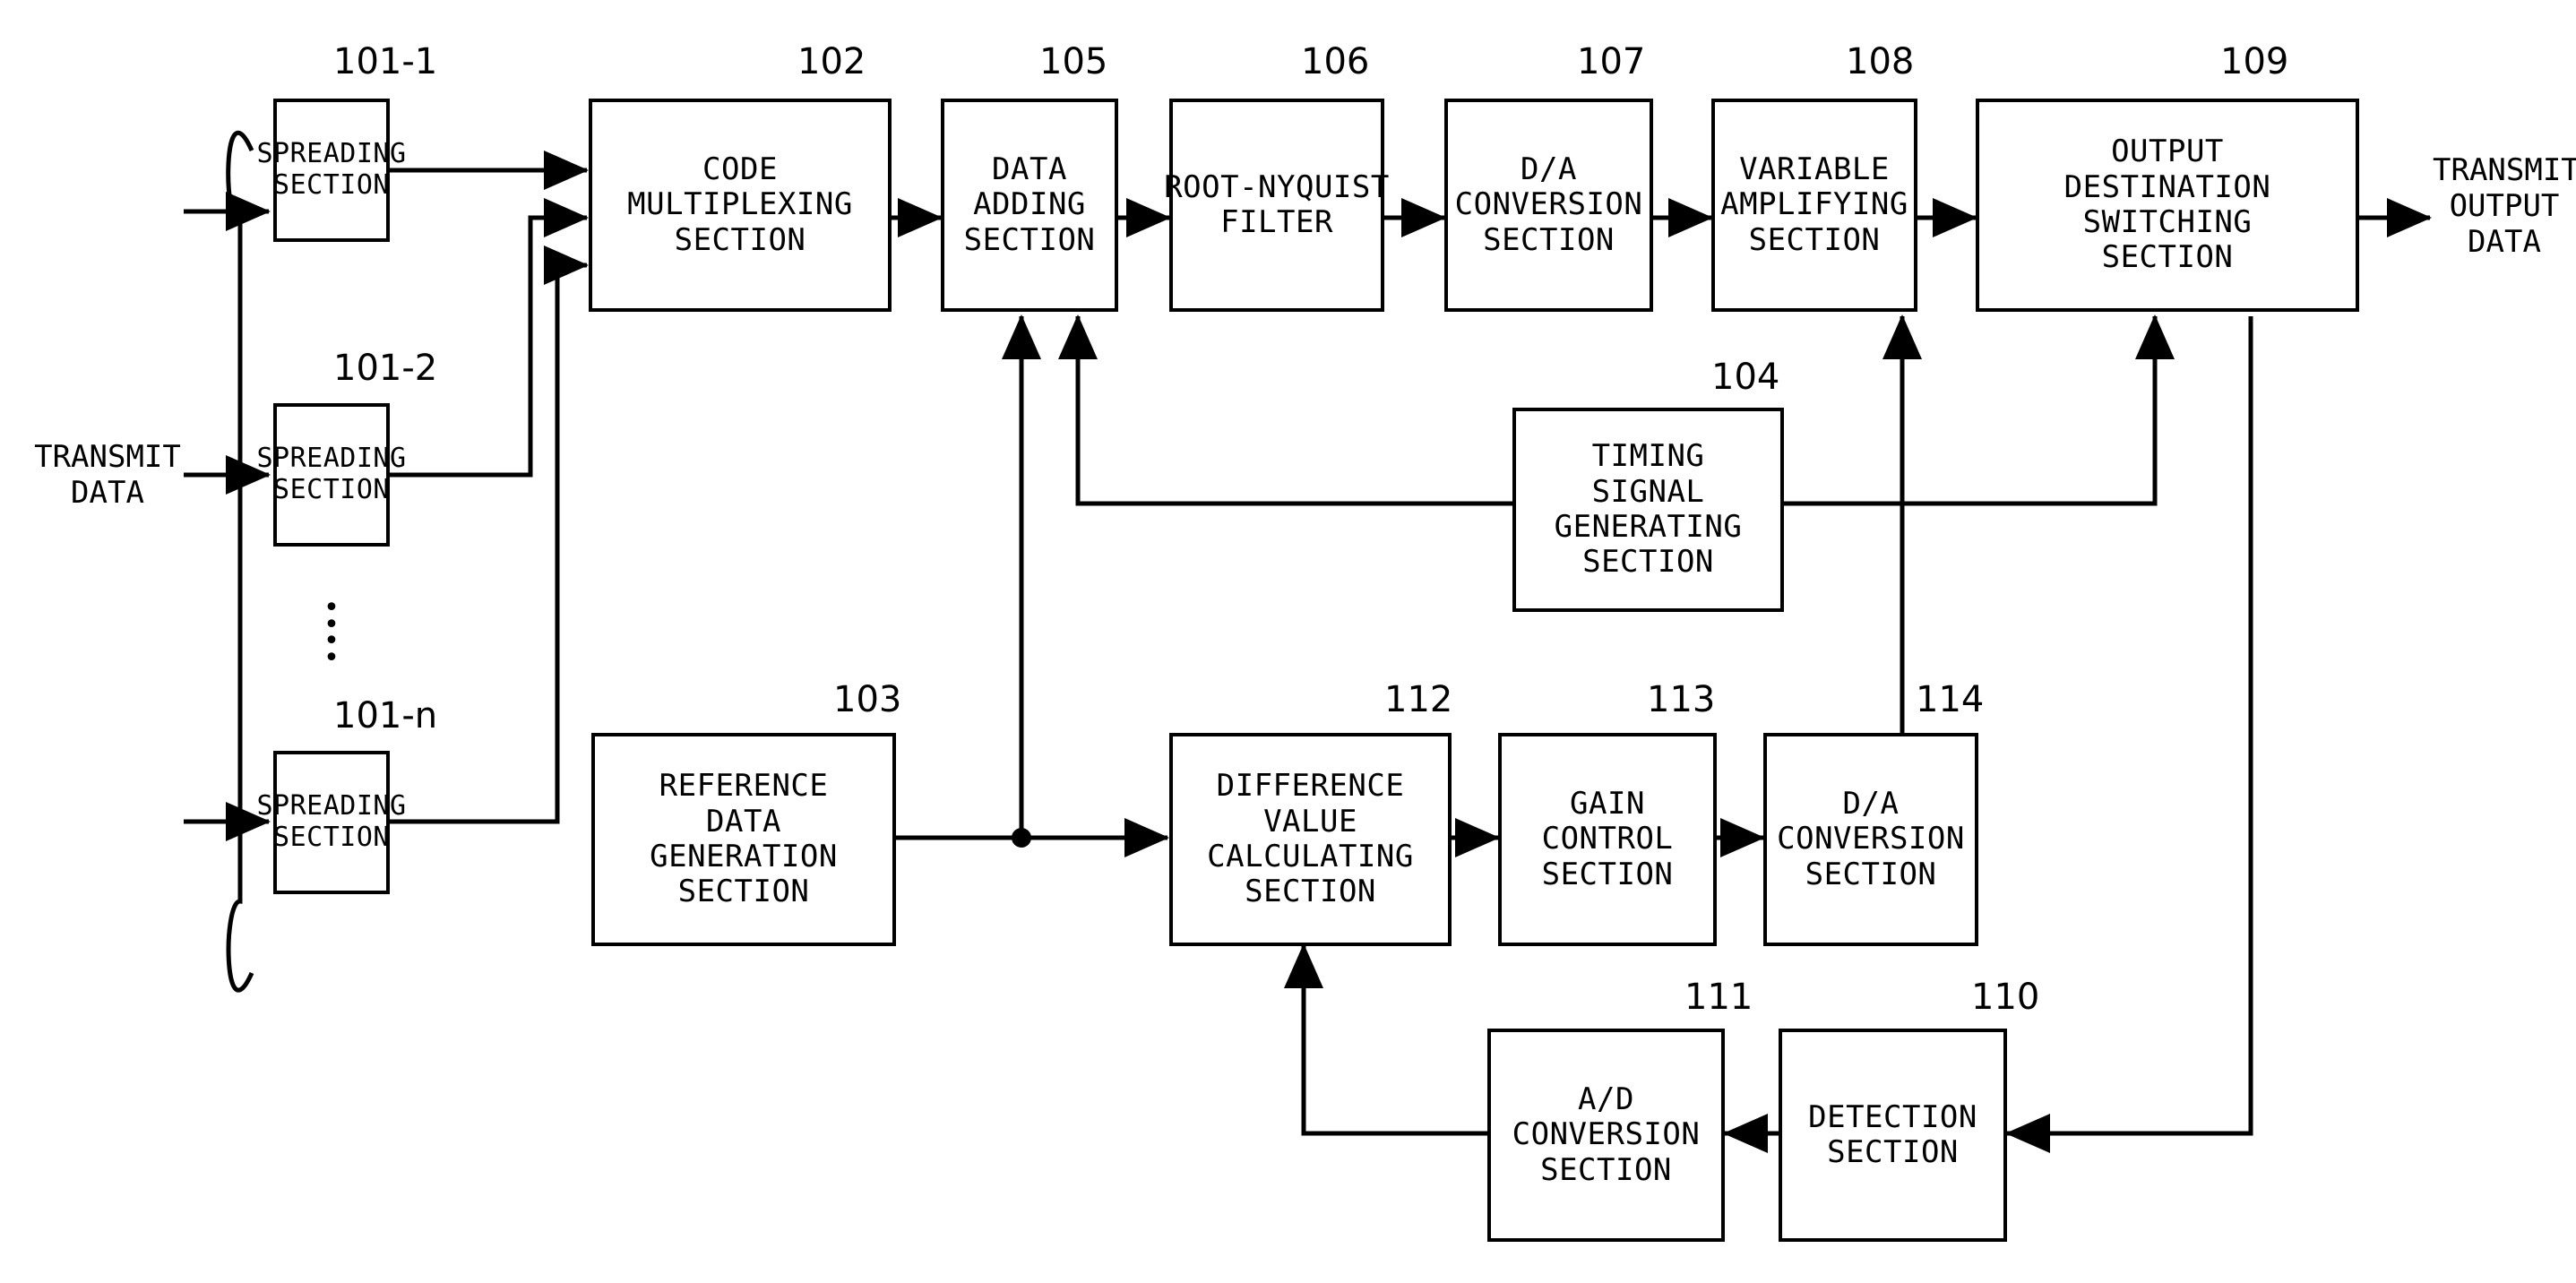 The image size is (2576, 1283). What do you see at coordinates (2505, 206) in the screenshot?
I see `output-label-transmit-output-data: TRANSMIT OUTPUT DATA` at bounding box center [2505, 206].